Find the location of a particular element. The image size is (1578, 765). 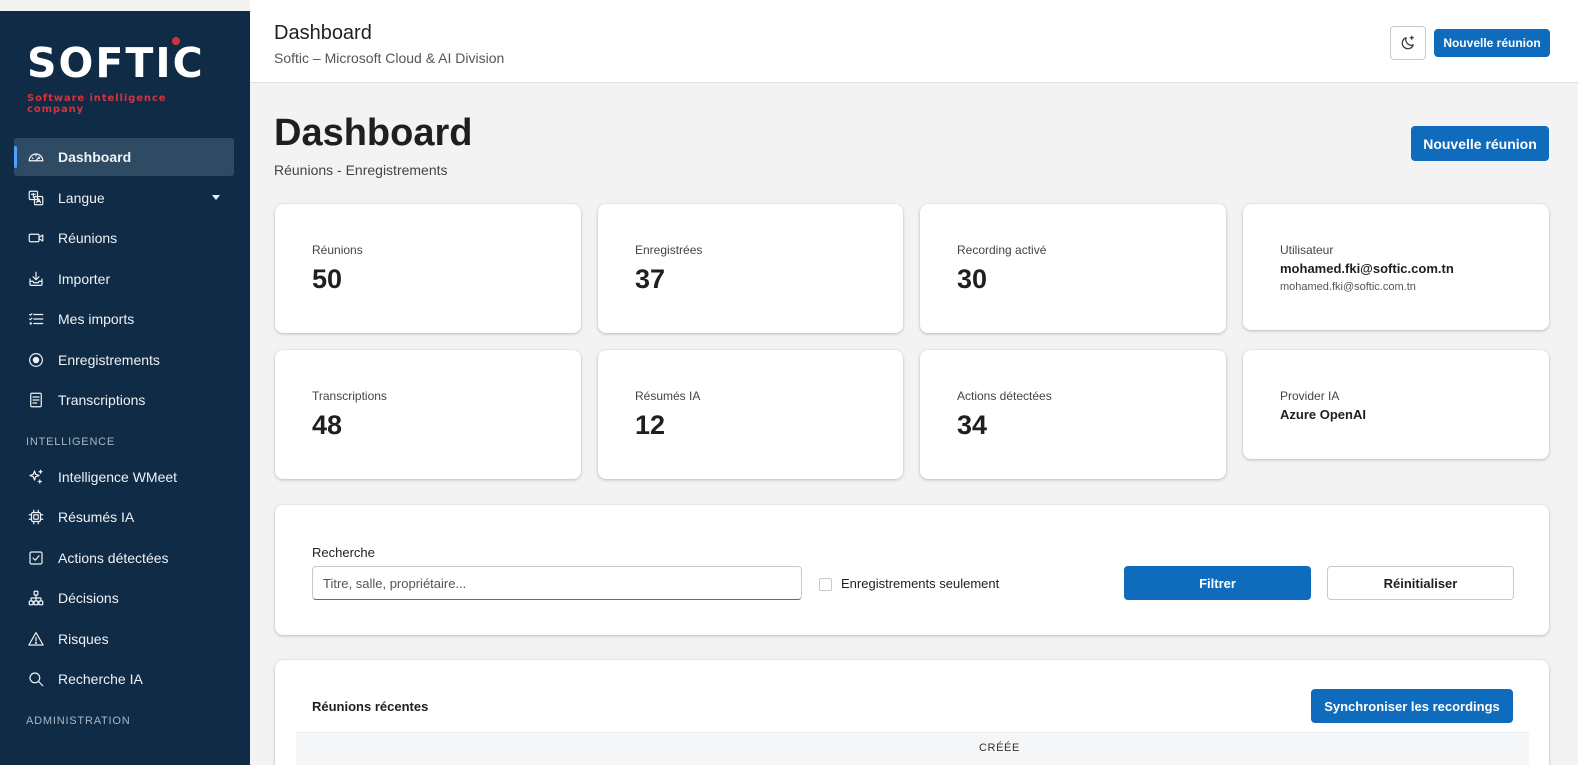

translate-icon is located at coordinates (36, 198).